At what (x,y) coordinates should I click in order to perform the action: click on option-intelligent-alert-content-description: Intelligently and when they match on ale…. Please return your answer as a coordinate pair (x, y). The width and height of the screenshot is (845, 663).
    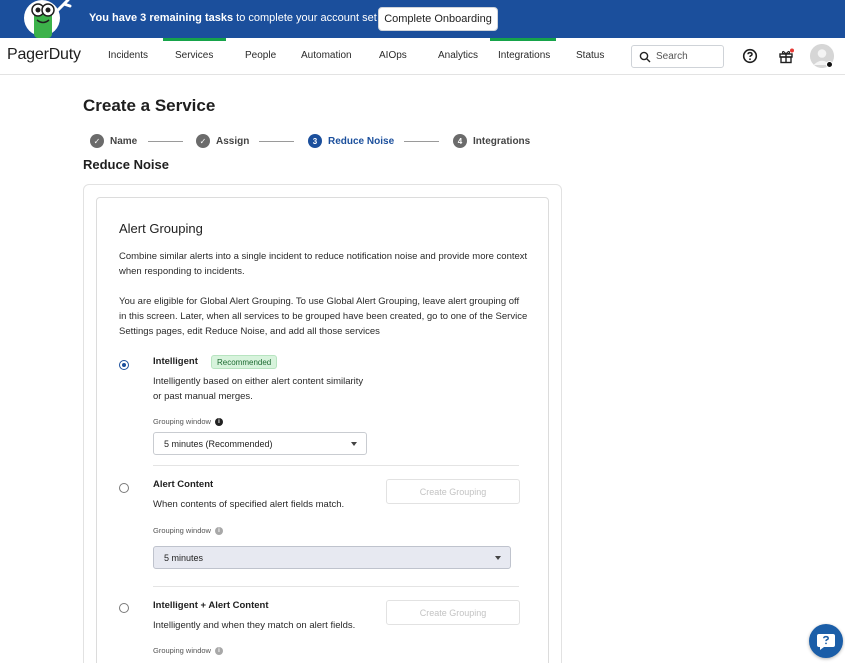
    Looking at the image, I should click on (254, 625).